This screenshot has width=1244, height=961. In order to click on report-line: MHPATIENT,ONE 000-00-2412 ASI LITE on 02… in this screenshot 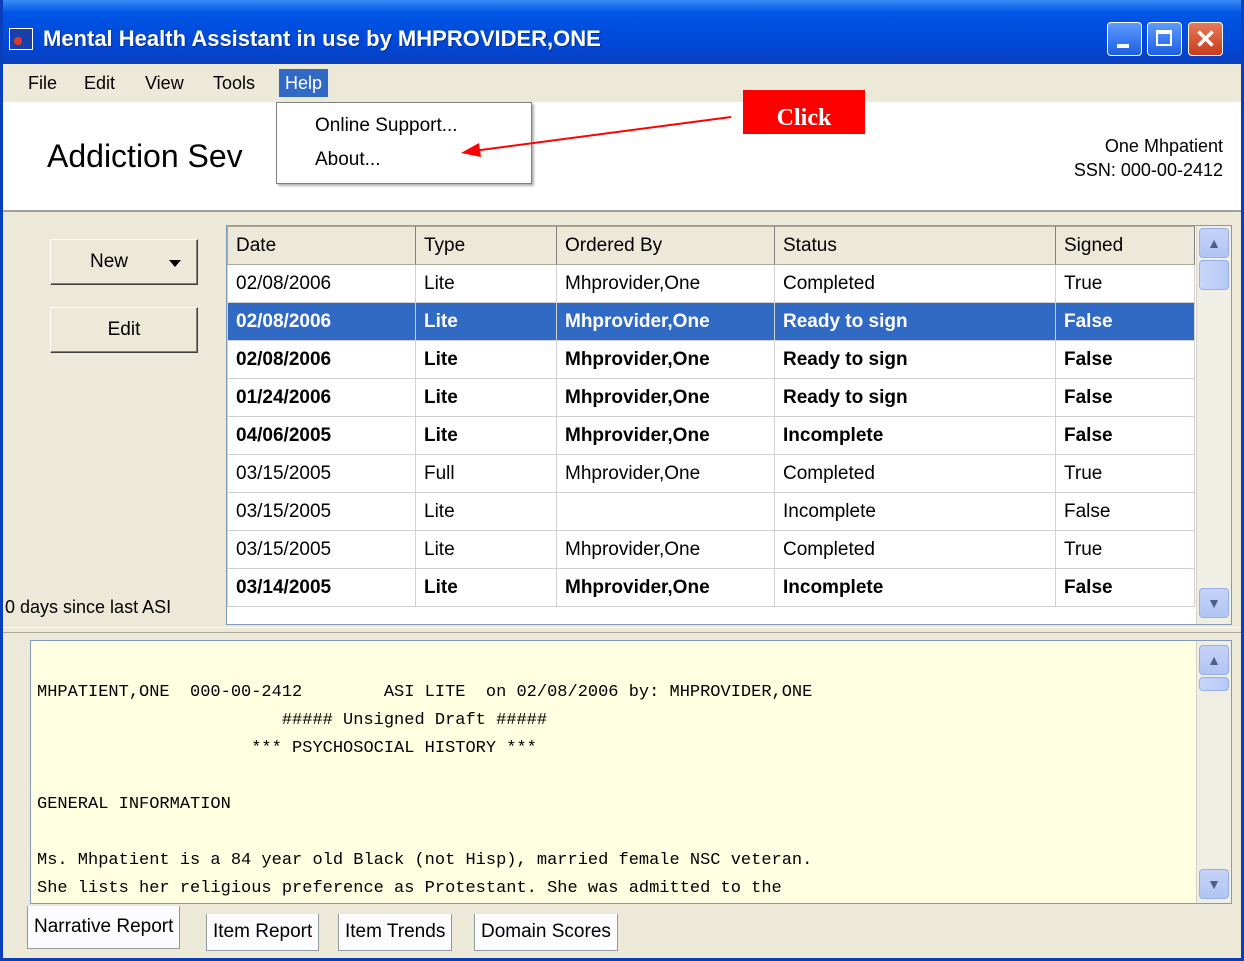, I will do `click(425, 692)`.